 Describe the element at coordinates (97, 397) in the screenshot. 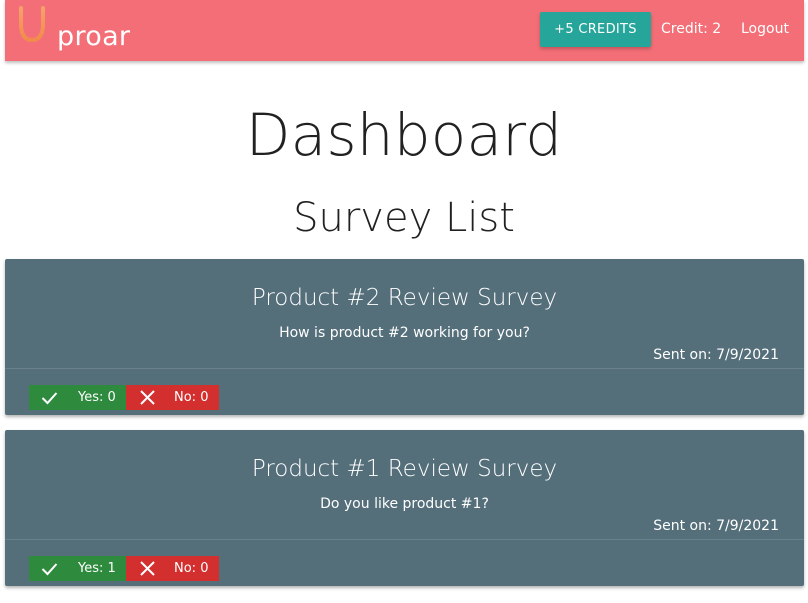

I see `yes-count-label: Yes: 0` at that location.